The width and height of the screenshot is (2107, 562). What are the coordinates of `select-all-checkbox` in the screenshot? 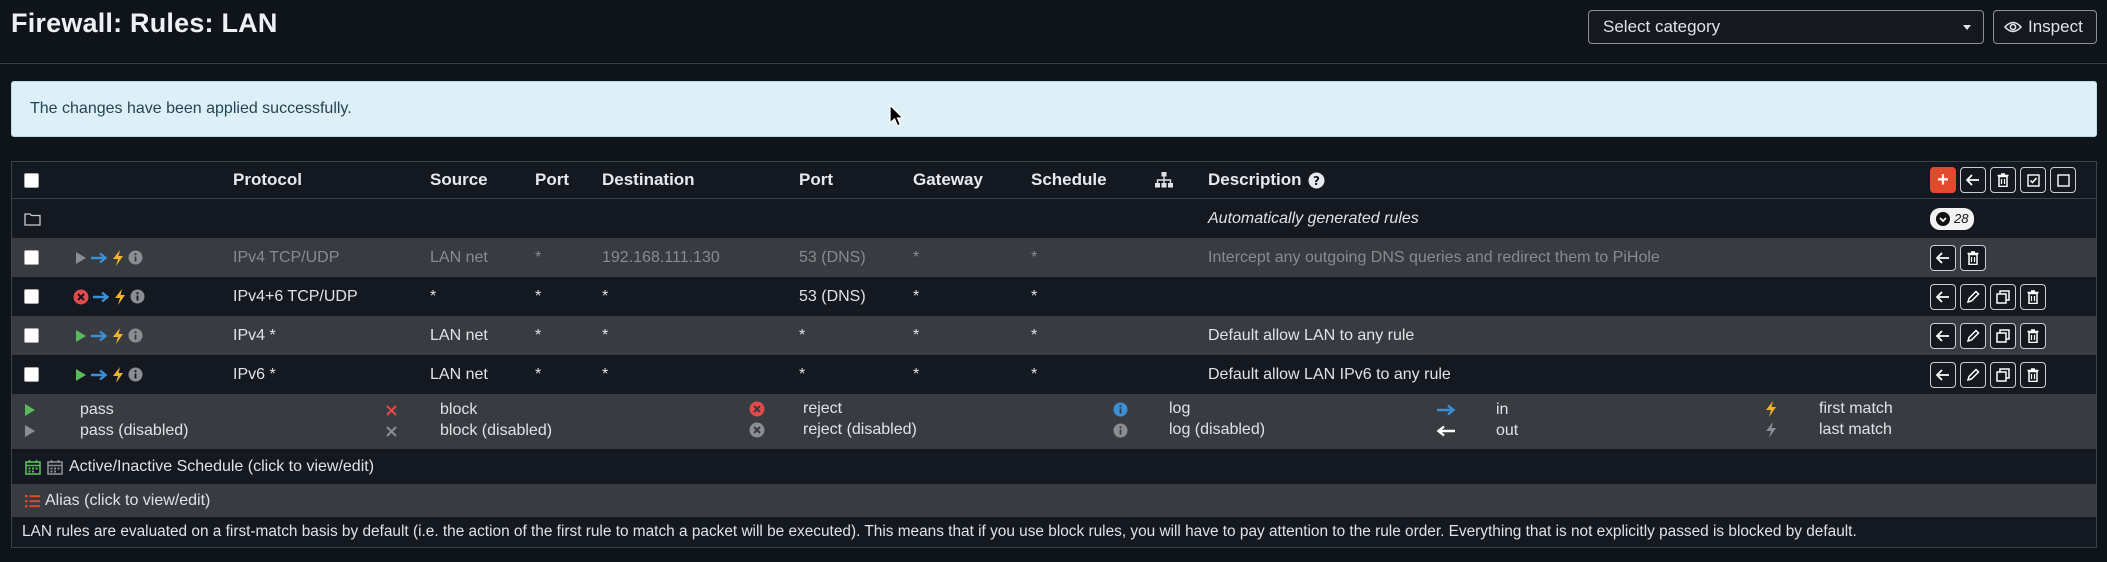 It's located at (31, 180).